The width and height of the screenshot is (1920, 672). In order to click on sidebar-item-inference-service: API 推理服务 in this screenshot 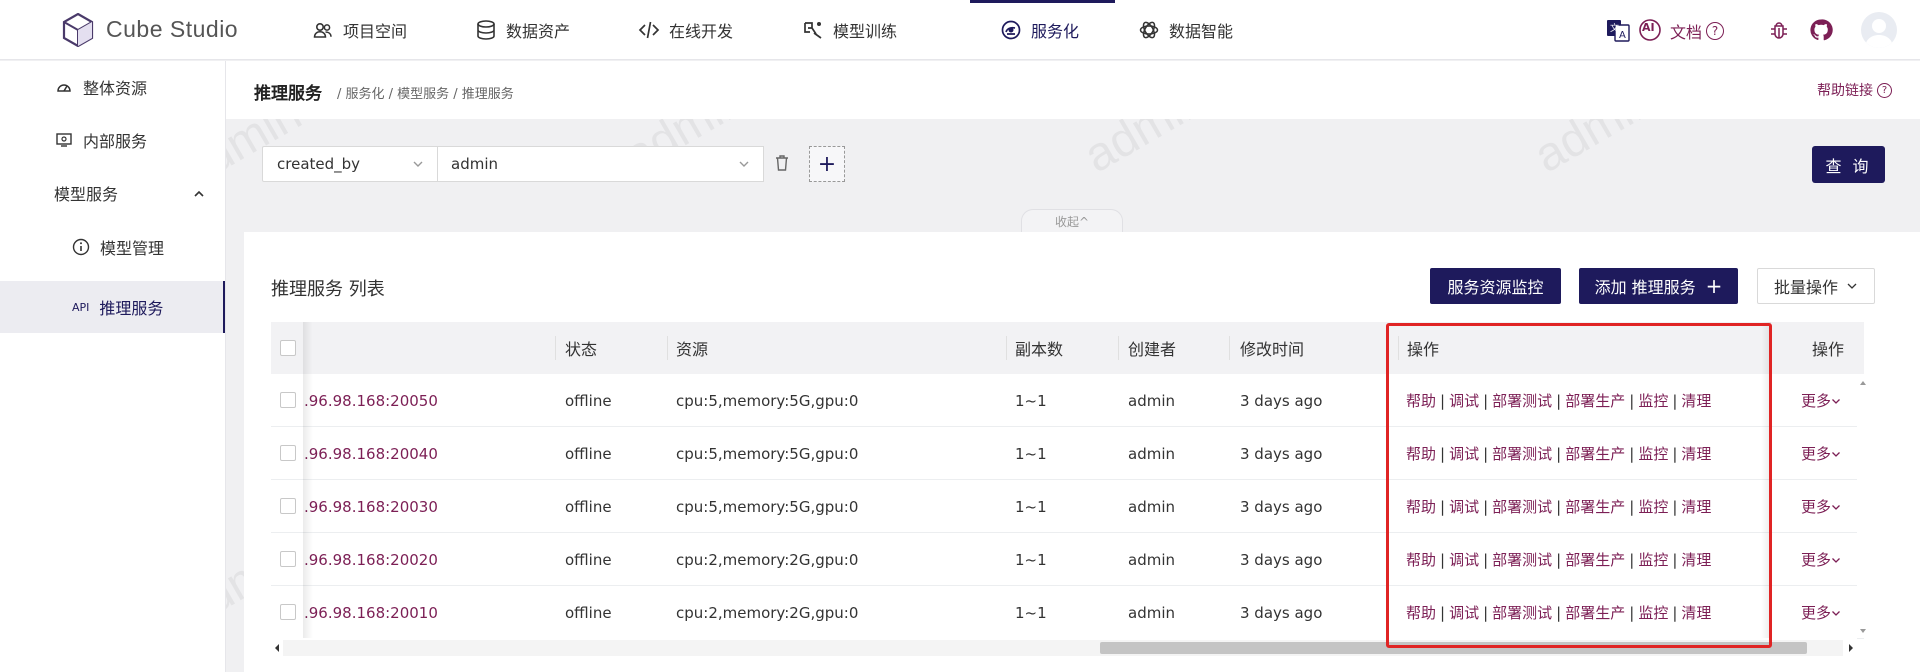, I will do `click(112, 307)`.